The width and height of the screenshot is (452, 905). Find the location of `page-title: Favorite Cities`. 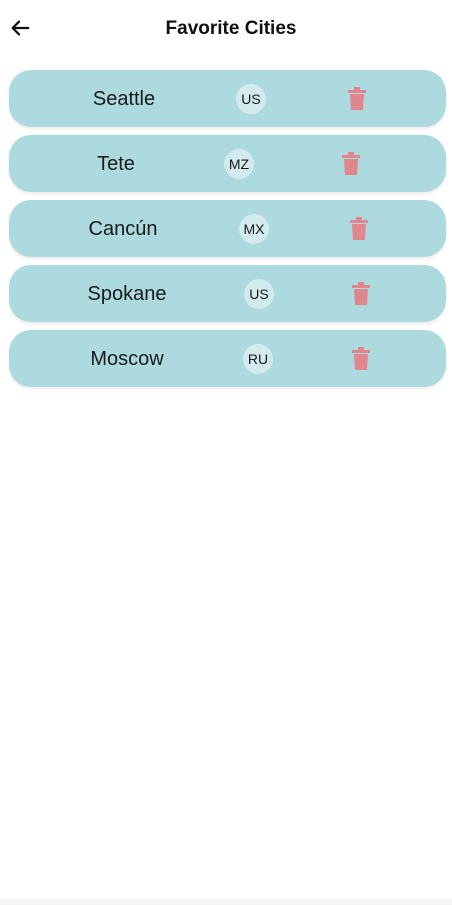

page-title: Favorite Cities is located at coordinates (231, 28).